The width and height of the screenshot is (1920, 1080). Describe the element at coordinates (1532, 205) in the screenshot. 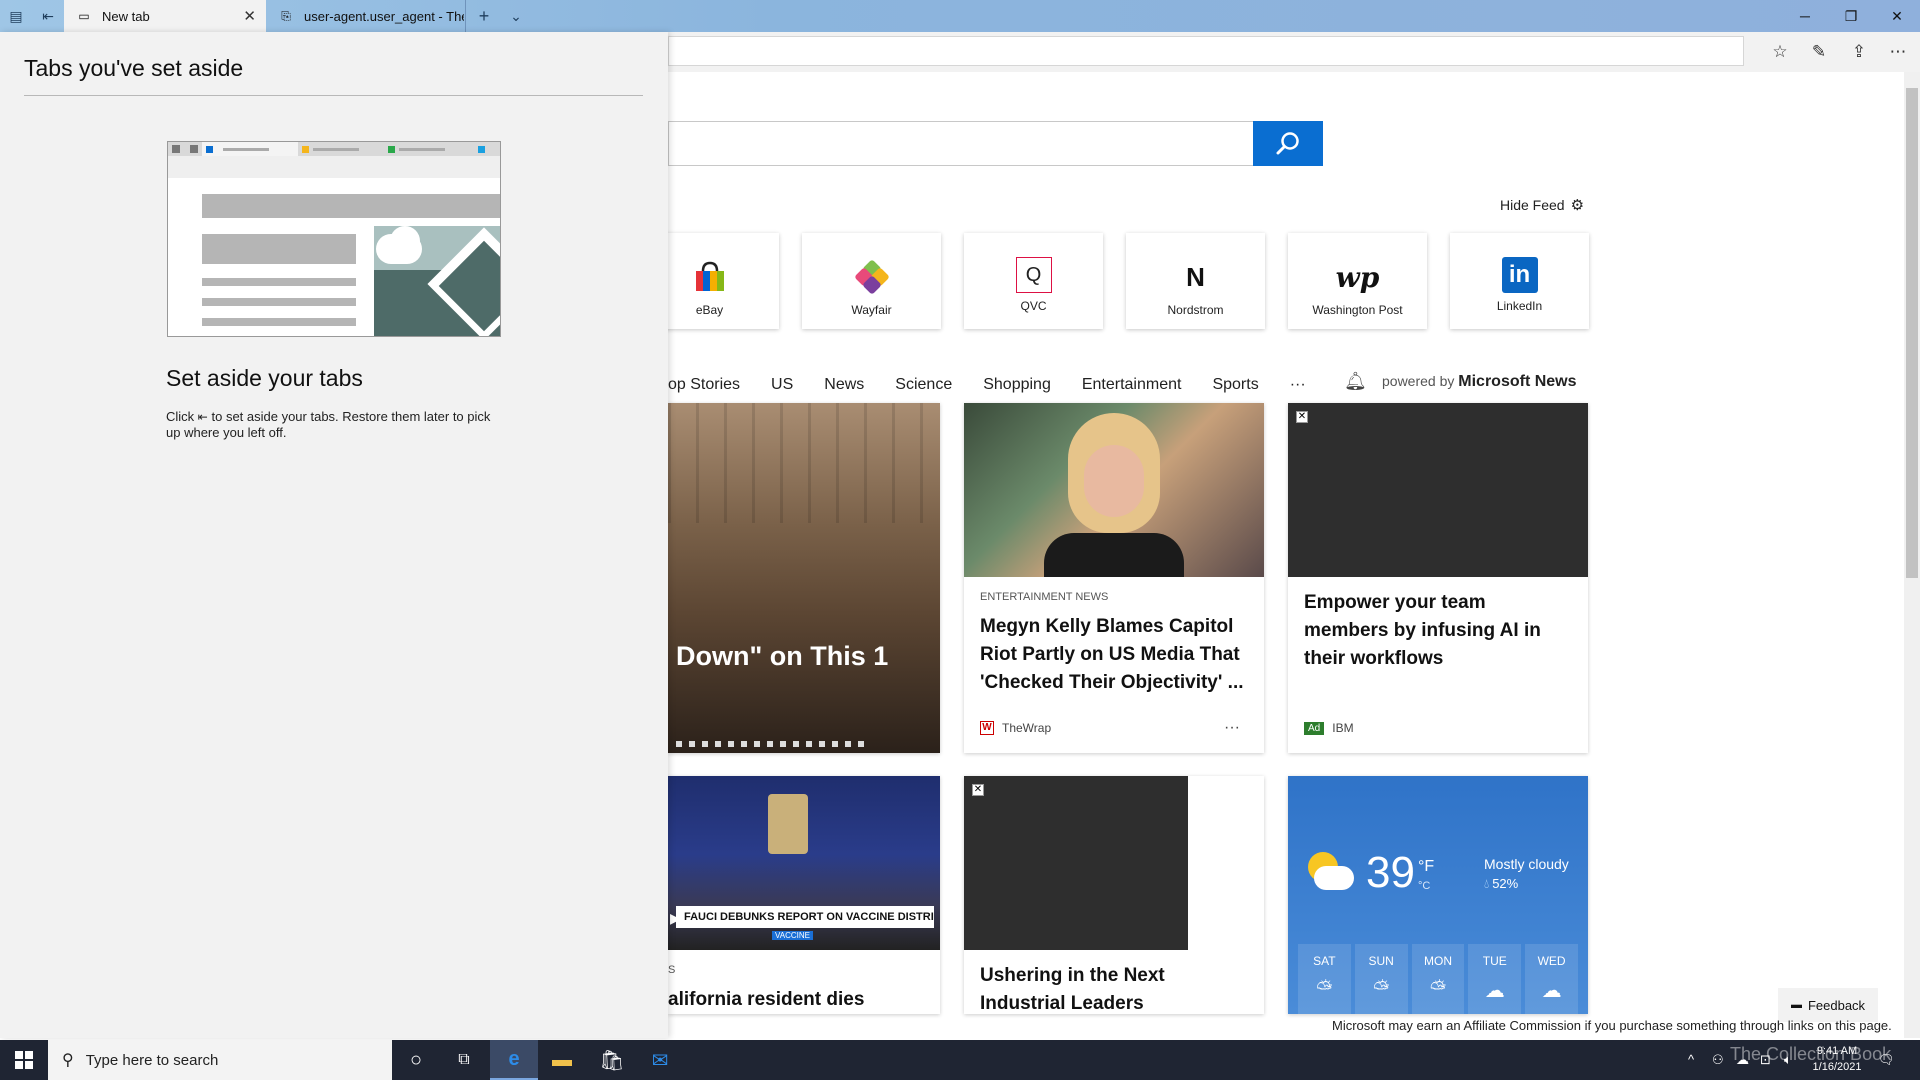

I see `hide-feed-label: Hide Feed` at that location.